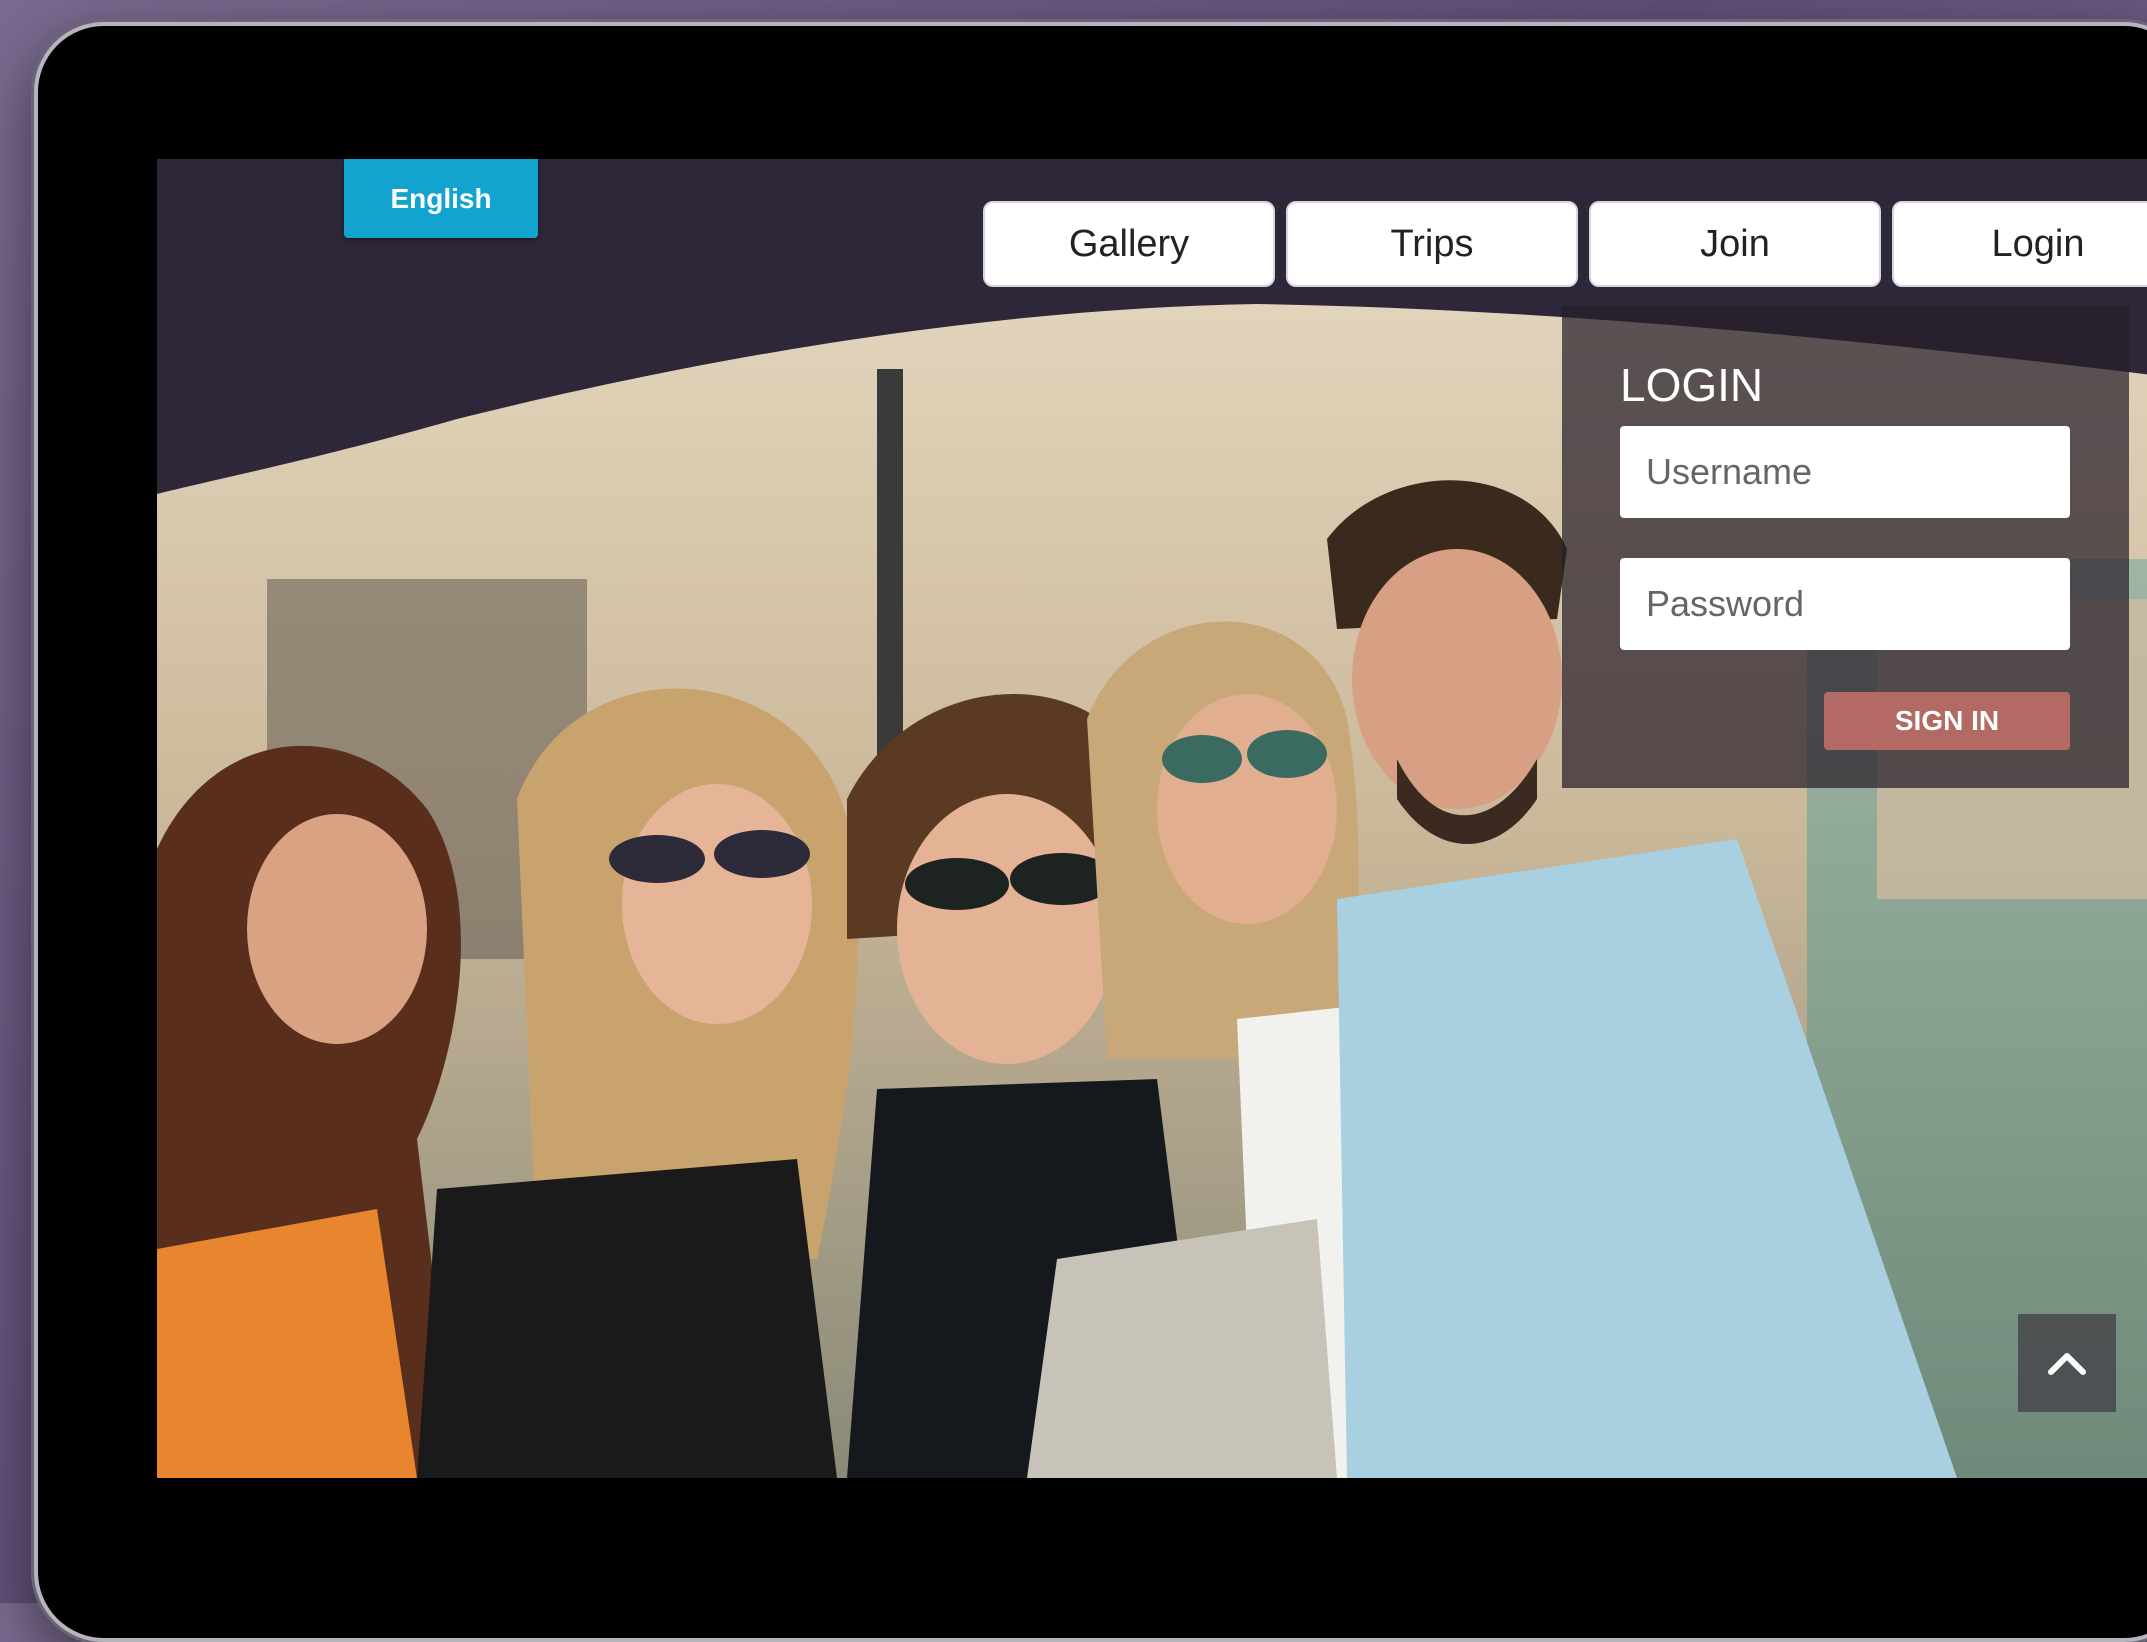  I want to click on nav-join-button: Join, so click(1735, 244).